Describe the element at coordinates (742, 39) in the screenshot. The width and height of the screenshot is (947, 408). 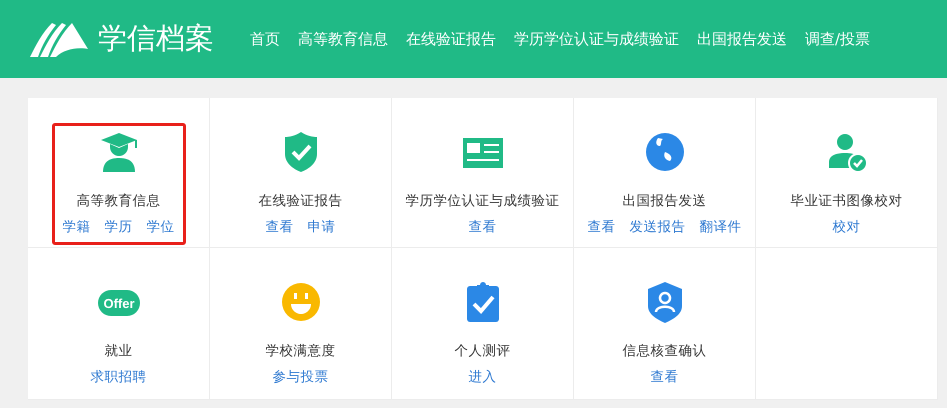
I see `nav-link: 出国报告发送` at that location.